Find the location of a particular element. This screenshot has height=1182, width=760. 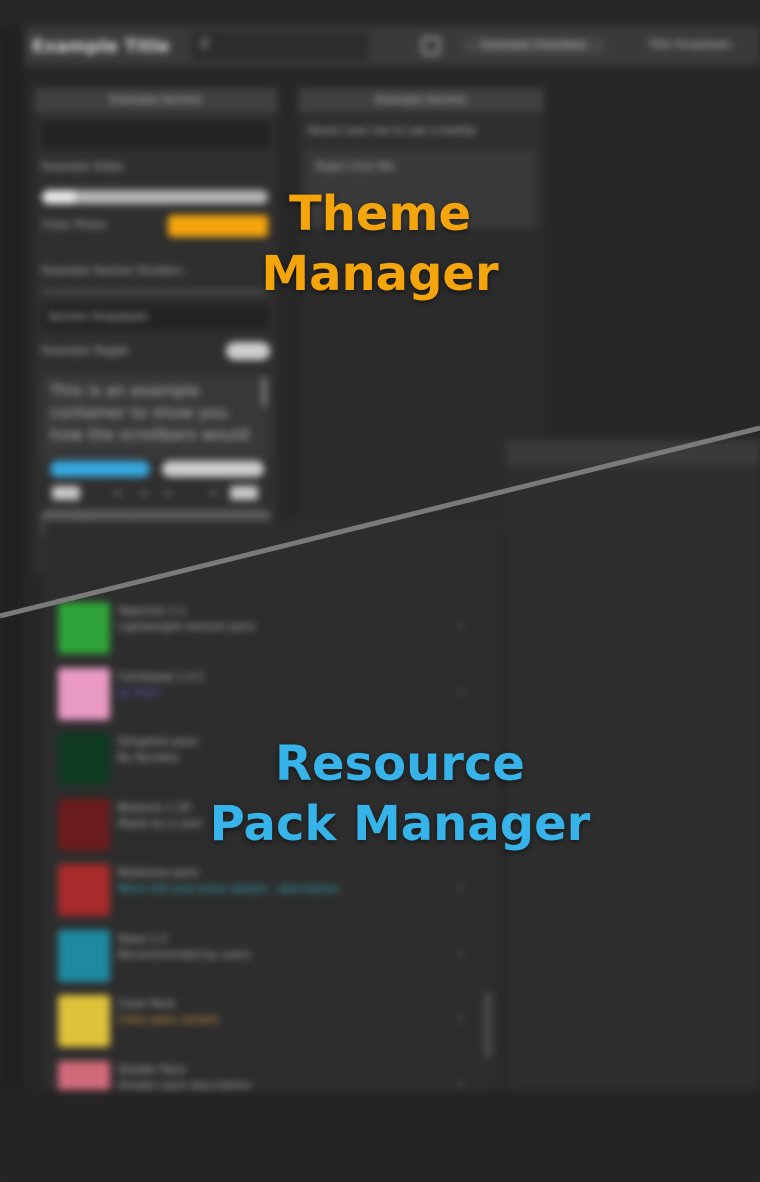

theme-heading-line1: Theme is located at coordinates (380, 214).